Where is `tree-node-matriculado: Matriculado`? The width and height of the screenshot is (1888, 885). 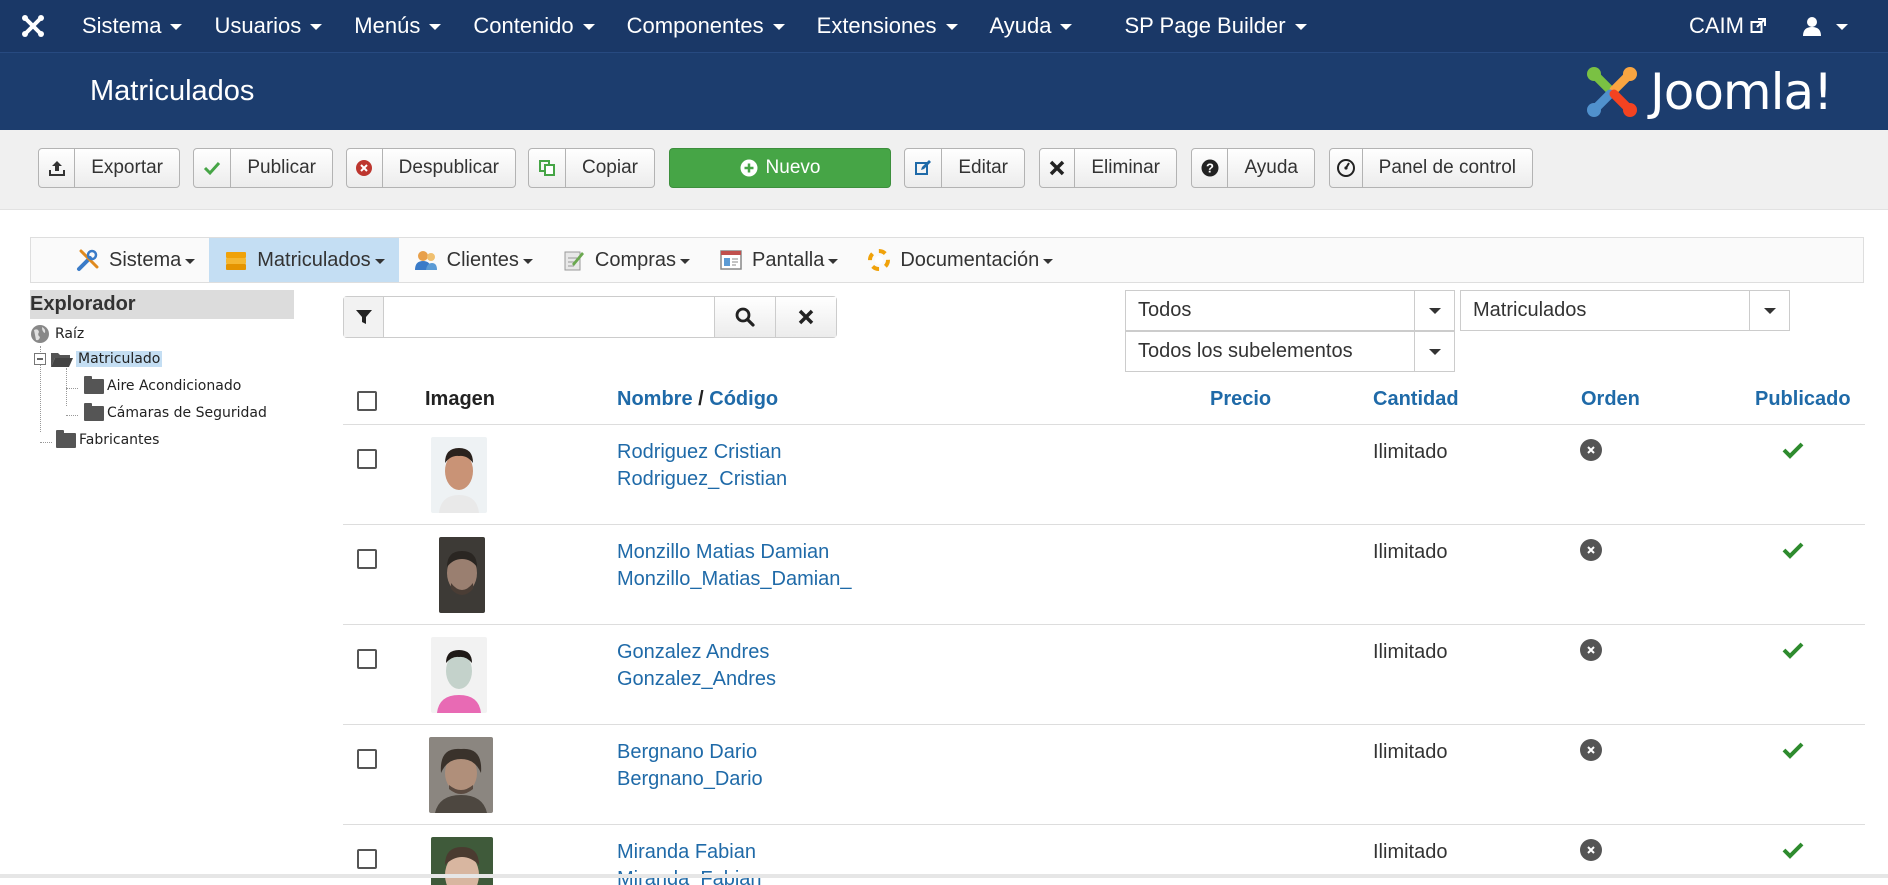
tree-node-matriculado: Matriculado is located at coordinates (98, 359).